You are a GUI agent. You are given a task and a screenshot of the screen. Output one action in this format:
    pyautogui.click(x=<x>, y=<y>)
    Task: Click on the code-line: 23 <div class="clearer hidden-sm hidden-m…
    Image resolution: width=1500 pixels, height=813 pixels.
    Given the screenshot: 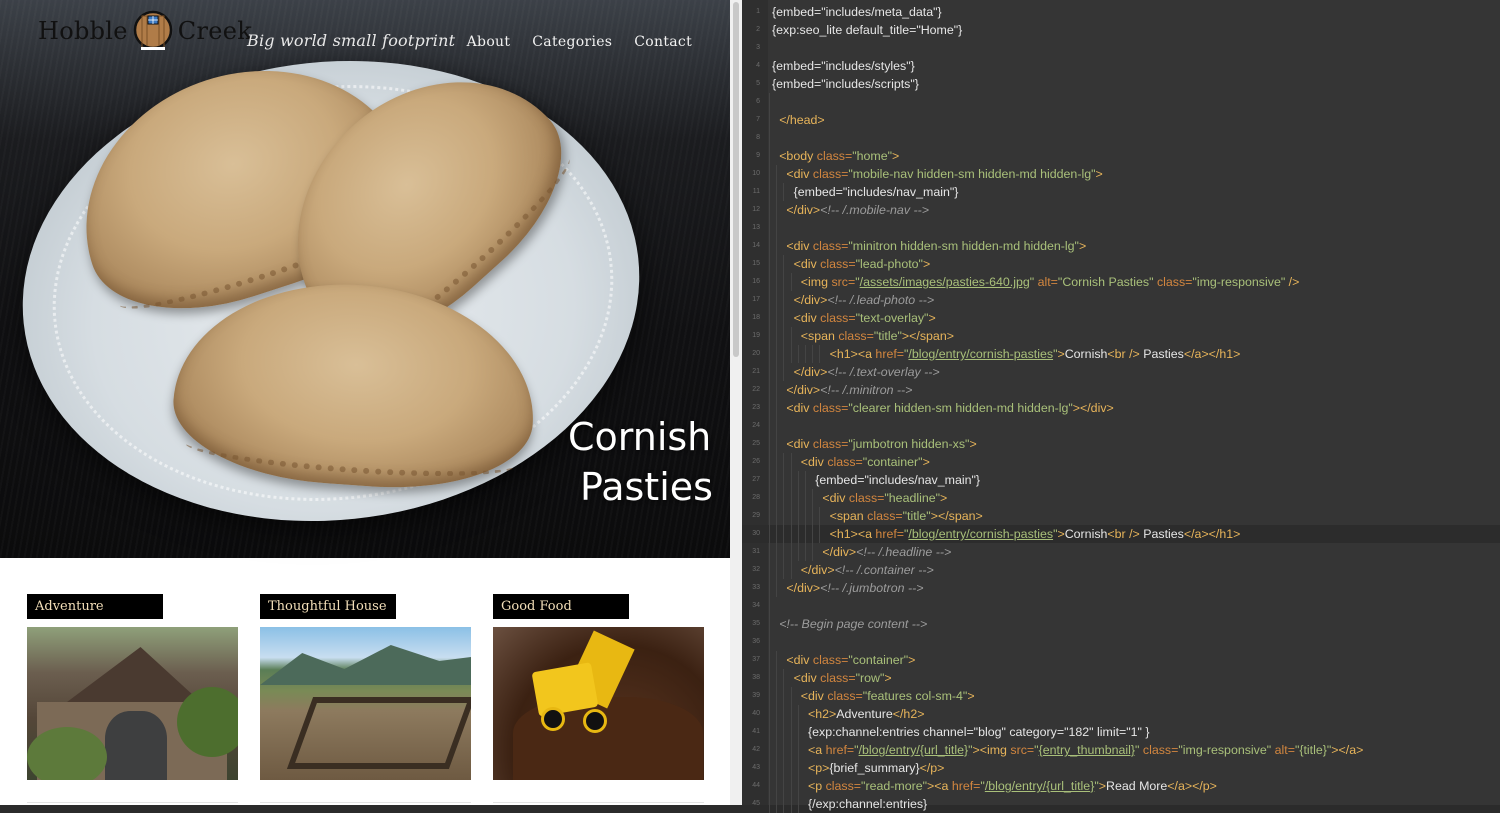 What is the action you would take?
    pyautogui.click(x=1121, y=408)
    